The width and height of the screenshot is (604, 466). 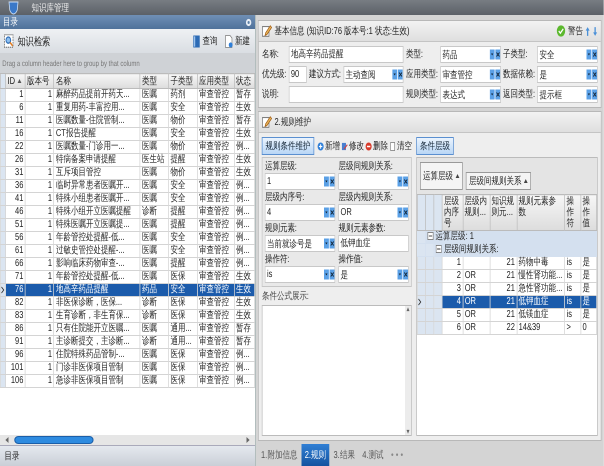 I want to click on table-row: 4 OR 21 低钾血症 is 是, so click(x=507, y=302).